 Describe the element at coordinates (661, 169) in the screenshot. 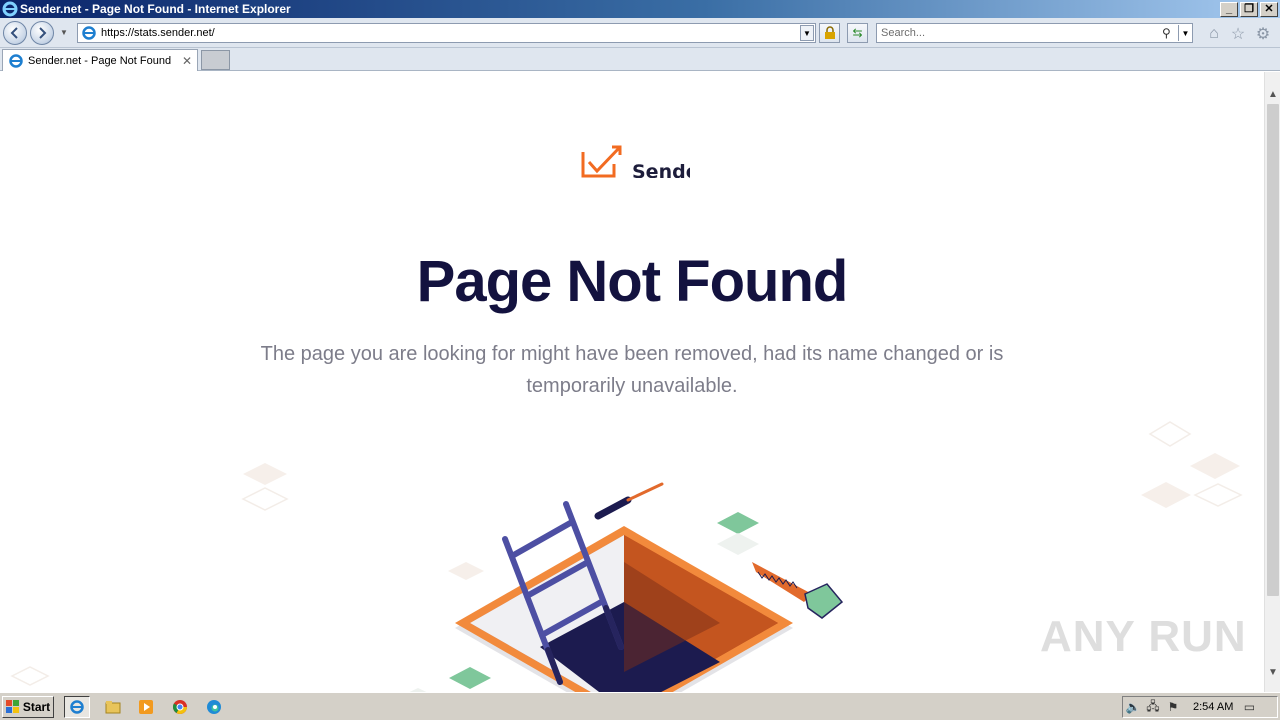

I see `sender-logo-text: Sender` at that location.